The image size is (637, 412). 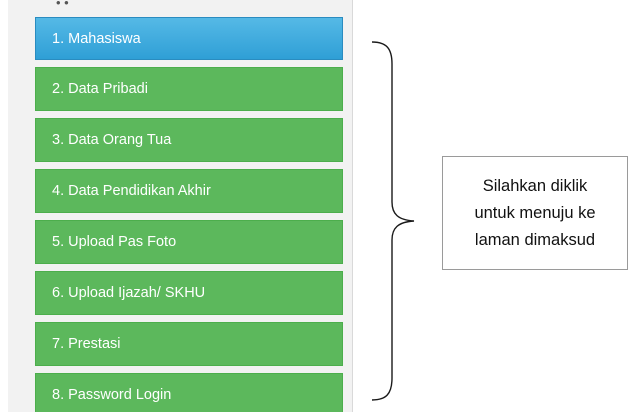 I want to click on menu-item-data-pendidikan-akhir: 4. Data Pendidikan Akhir, so click(x=189, y=191).